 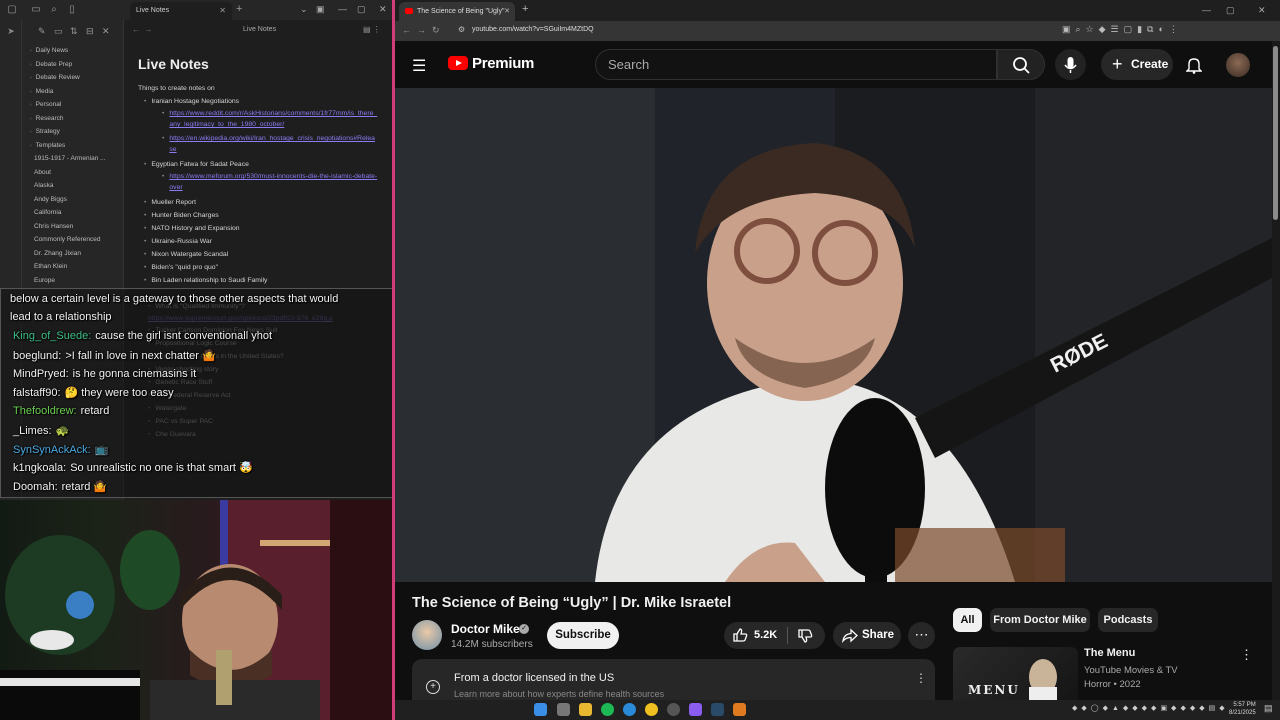 What do you see at coordinates (457, 11) in the screenshot?
I see `browser-tab: The Science of Being "Ugly" ✕` at bounding box center [457, 11].